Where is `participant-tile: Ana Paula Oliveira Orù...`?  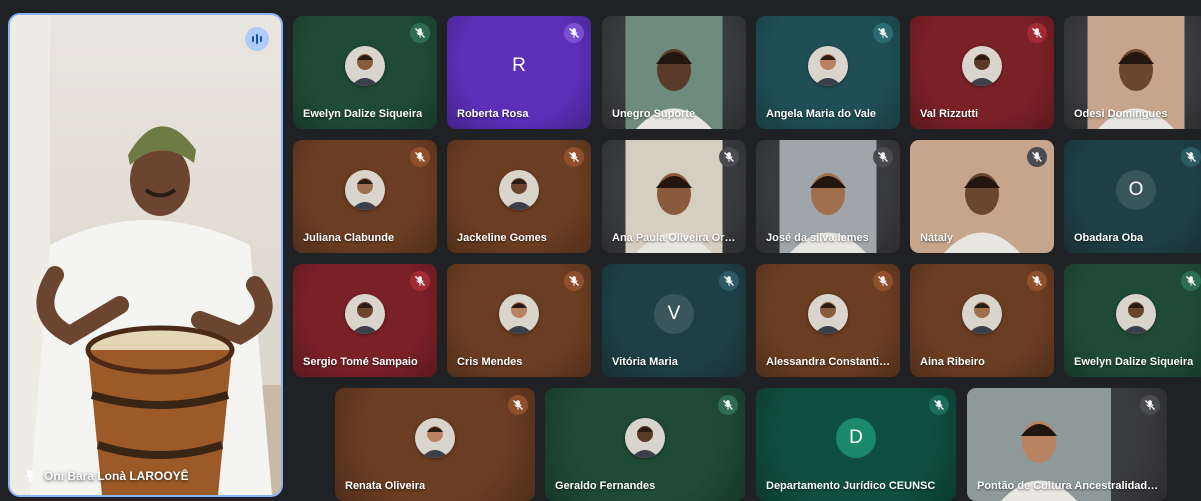
participant-tile: Ana Paula Oliveira Orù... is located at coordinates (674, 196).